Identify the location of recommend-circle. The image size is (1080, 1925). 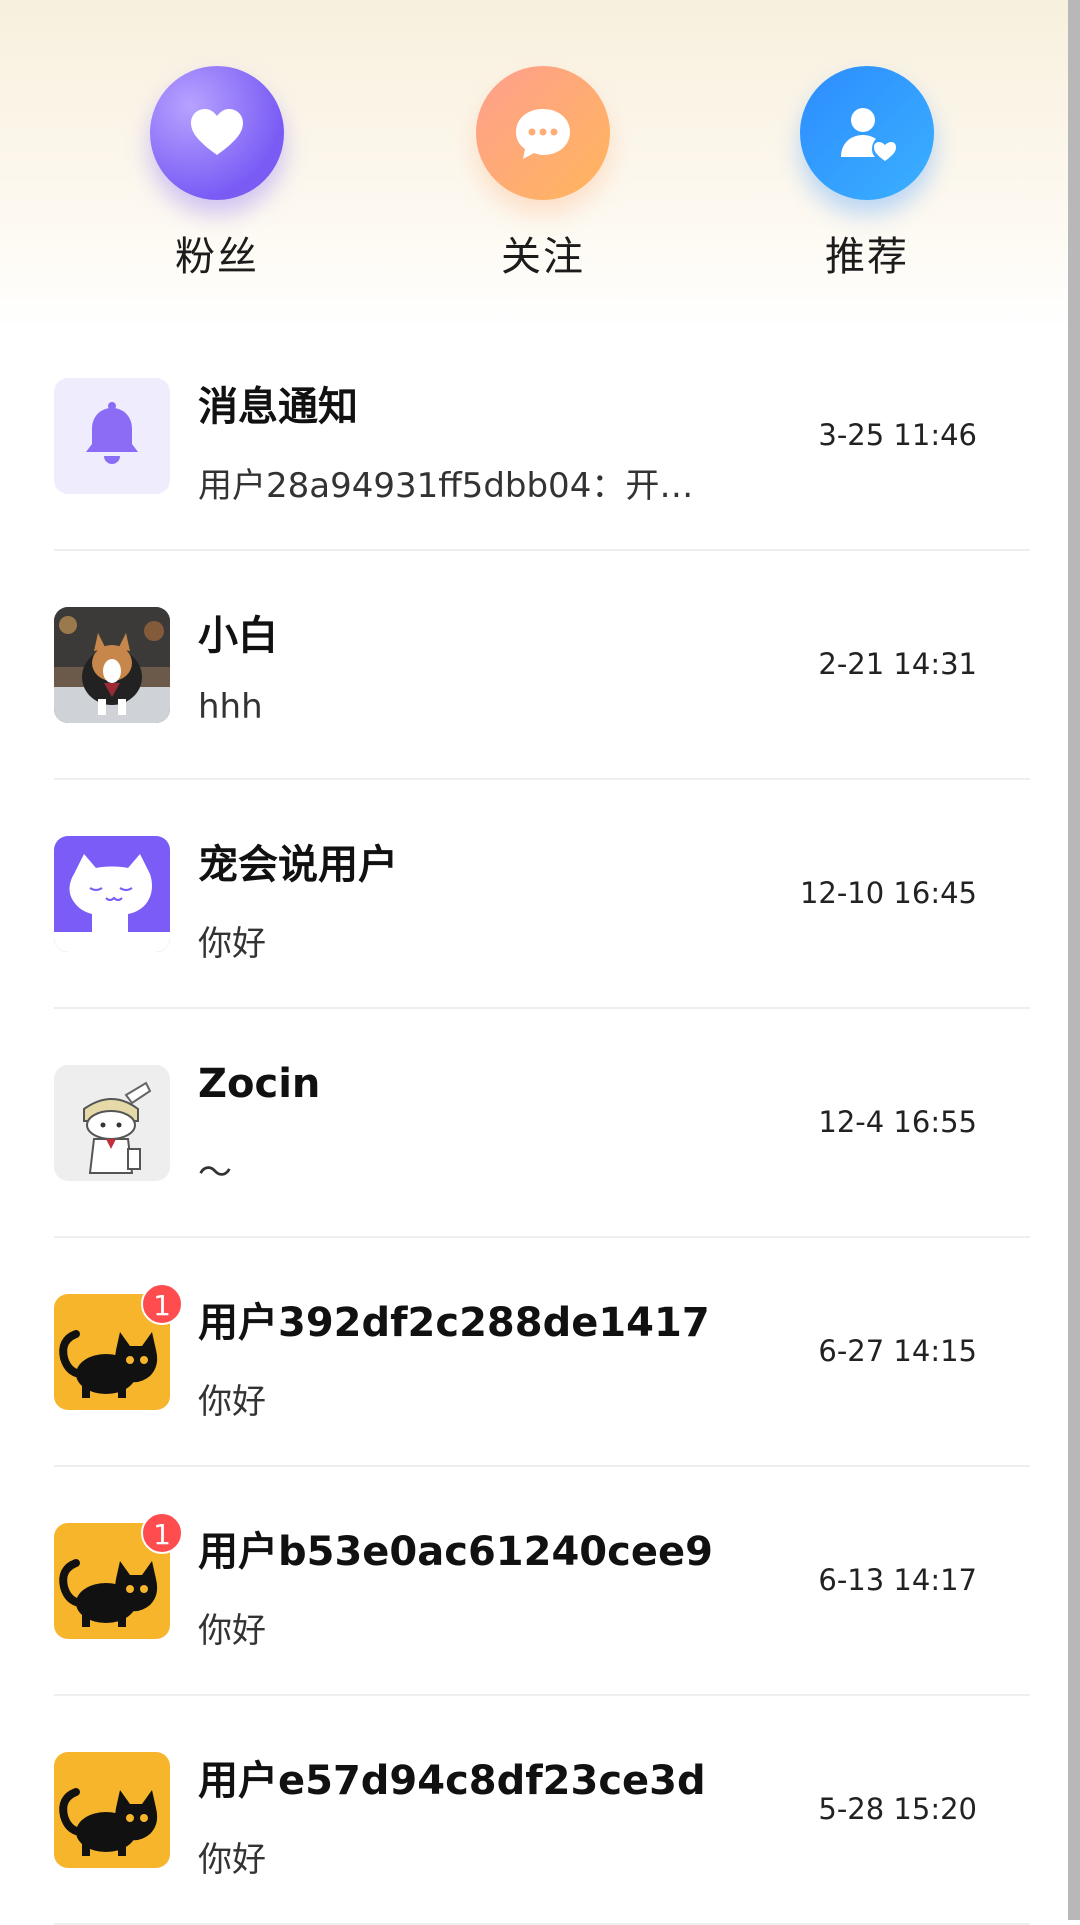
(867, 133).